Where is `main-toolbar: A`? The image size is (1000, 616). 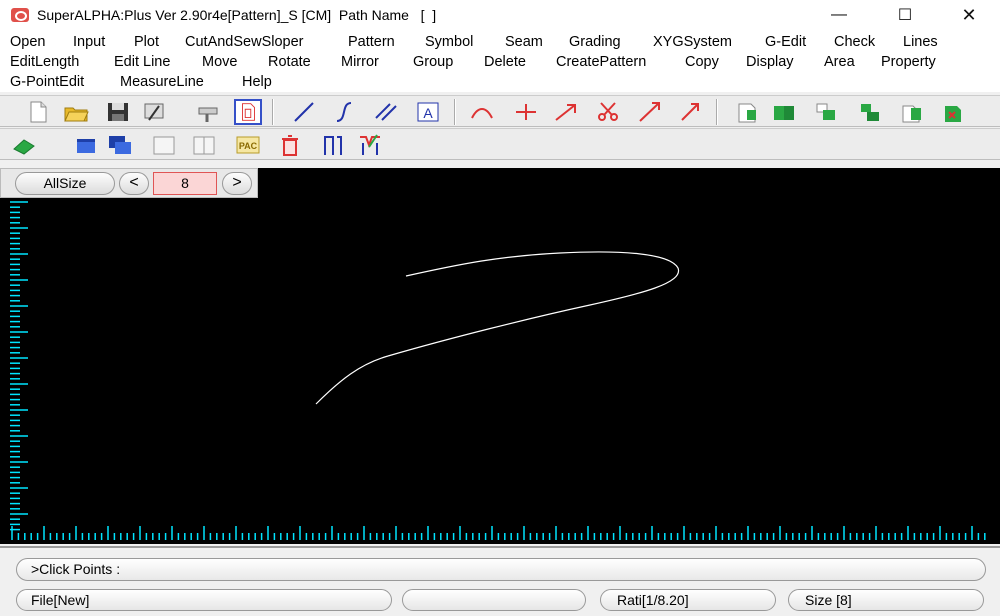 main-toolbar: A is located at coordinates (500, 111).